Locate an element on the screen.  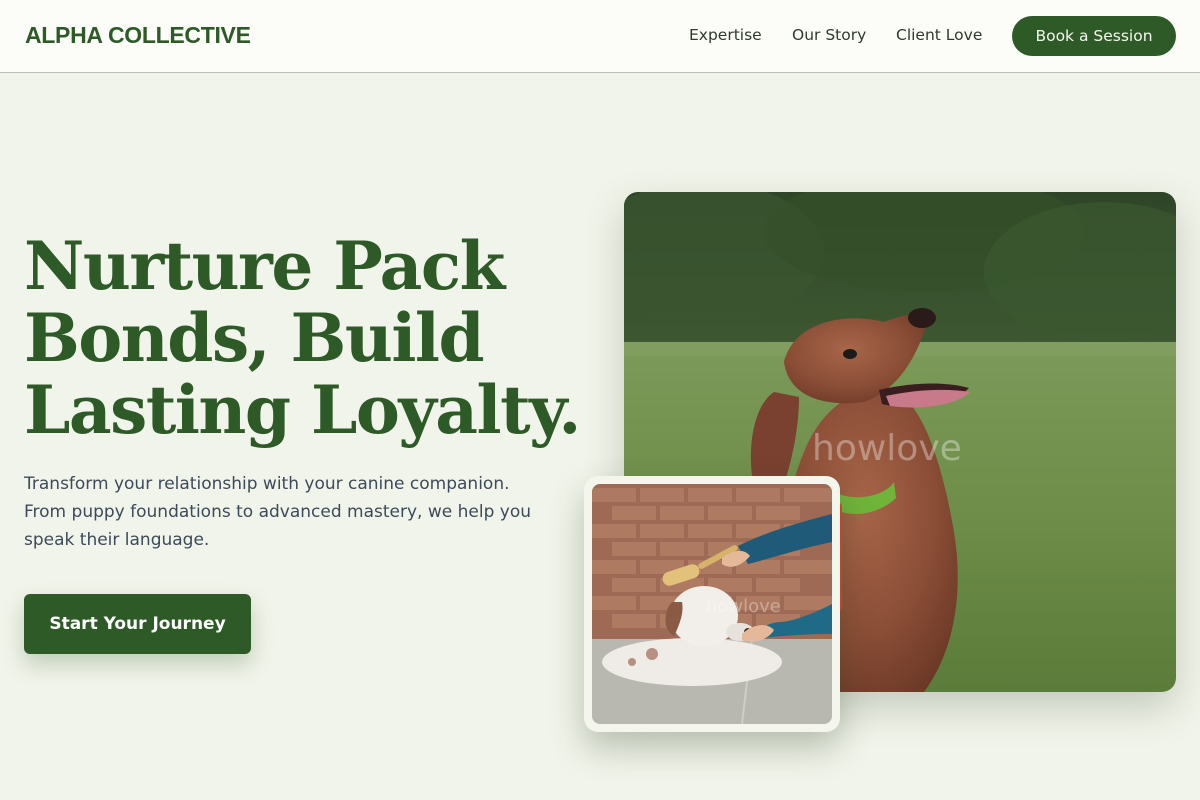
book-session-button: Book a Session is located at coordinates (1094, 36).